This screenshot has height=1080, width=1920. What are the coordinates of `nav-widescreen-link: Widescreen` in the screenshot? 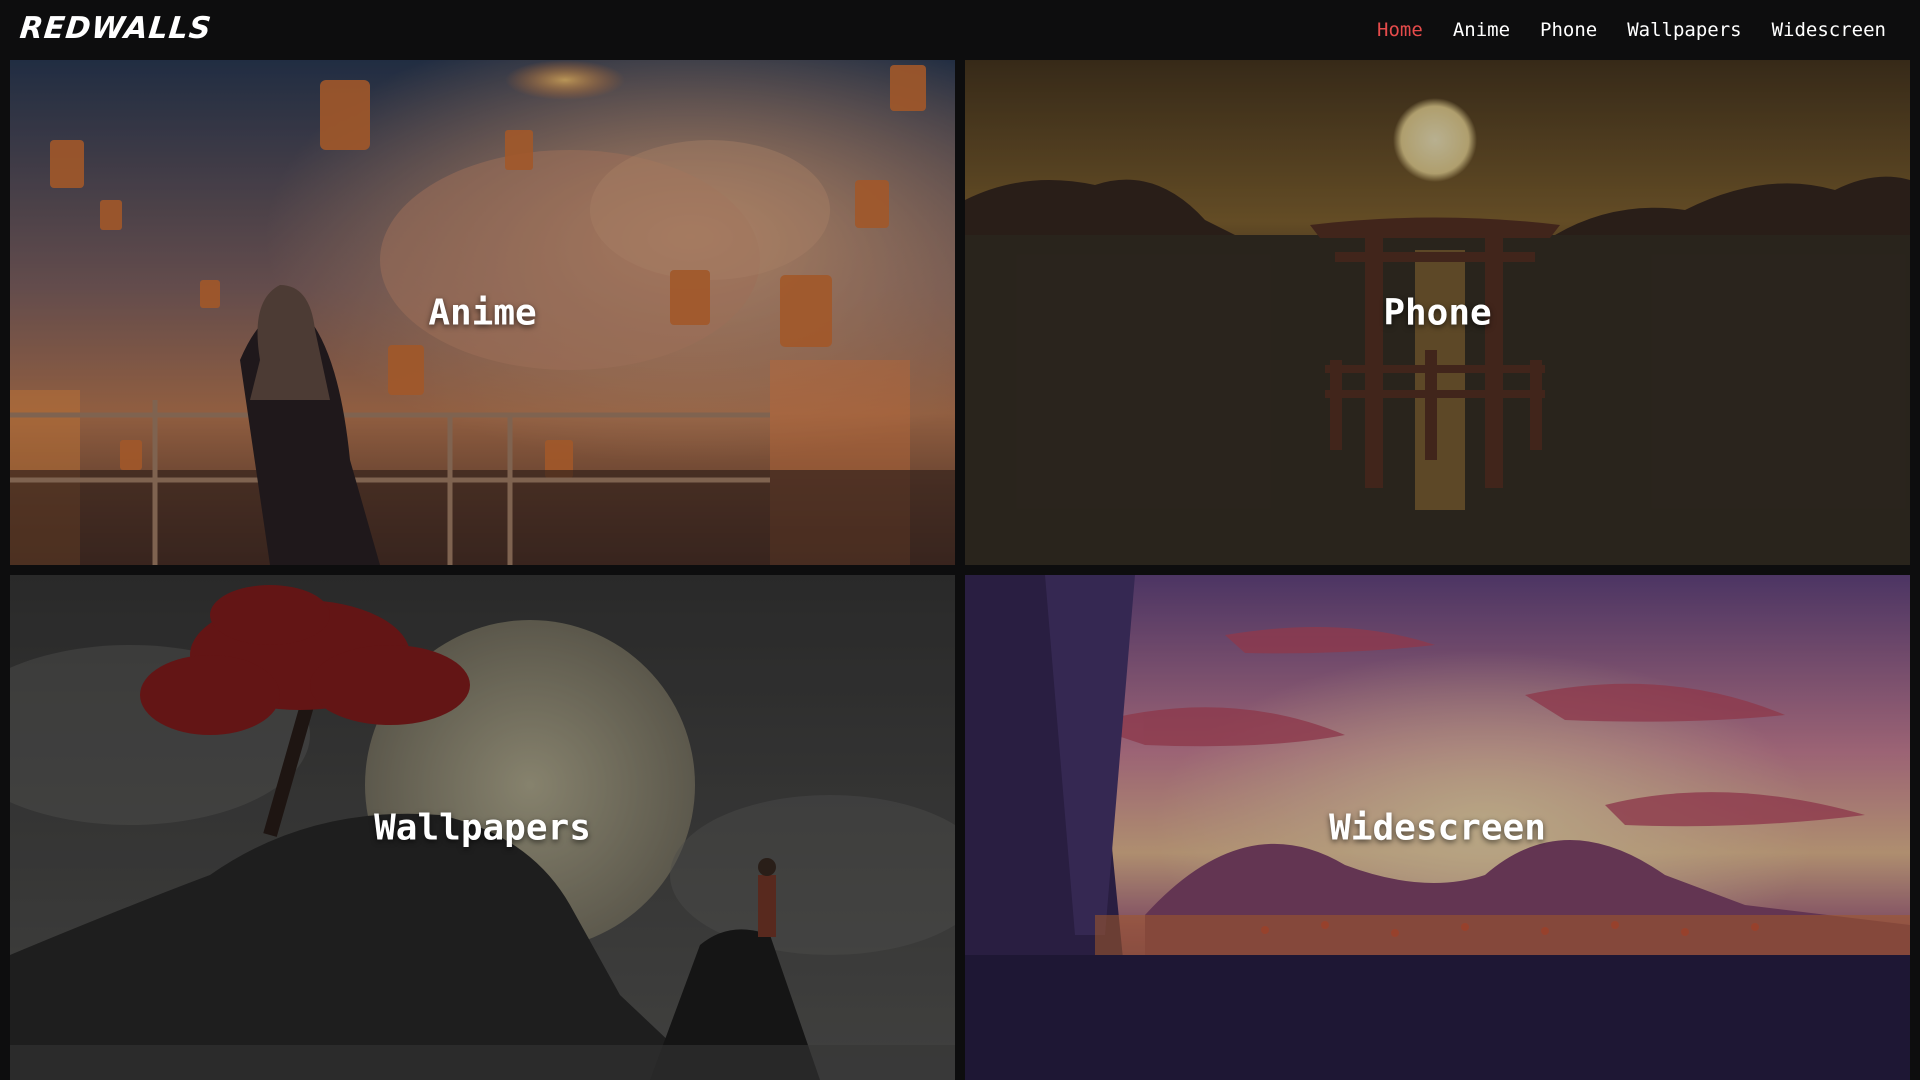 It's located at (1829, 30).